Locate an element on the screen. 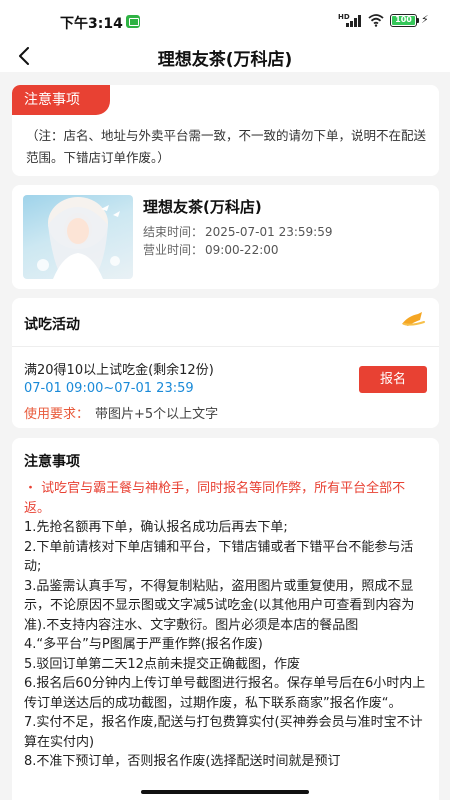  charging-icon: ⚡ is located at coordinates (425, 19).